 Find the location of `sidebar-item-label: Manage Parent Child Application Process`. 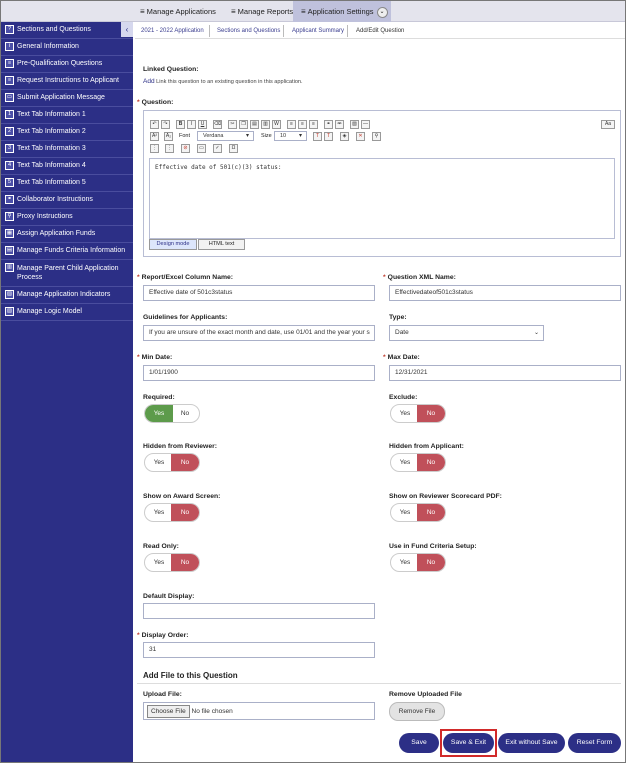

sidebar-item-label: Manage Parent Child Application Process is located at coordinates (68, 273).